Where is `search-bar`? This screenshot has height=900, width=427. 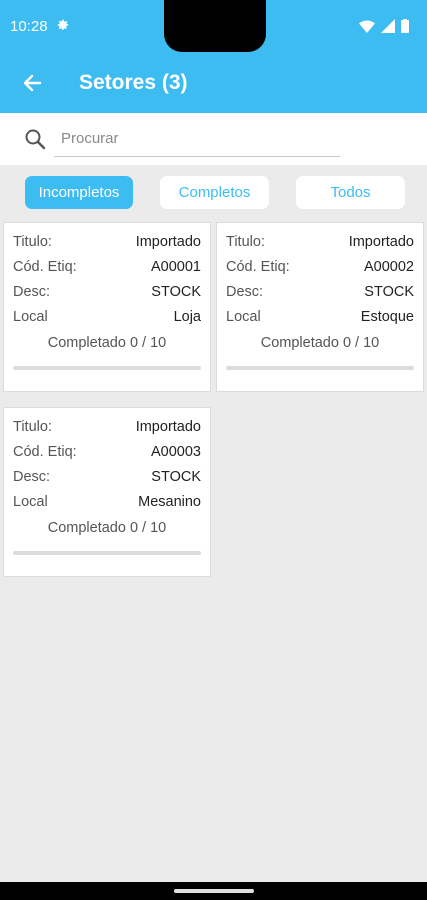
search-bar is located at coordinates (213, 139).